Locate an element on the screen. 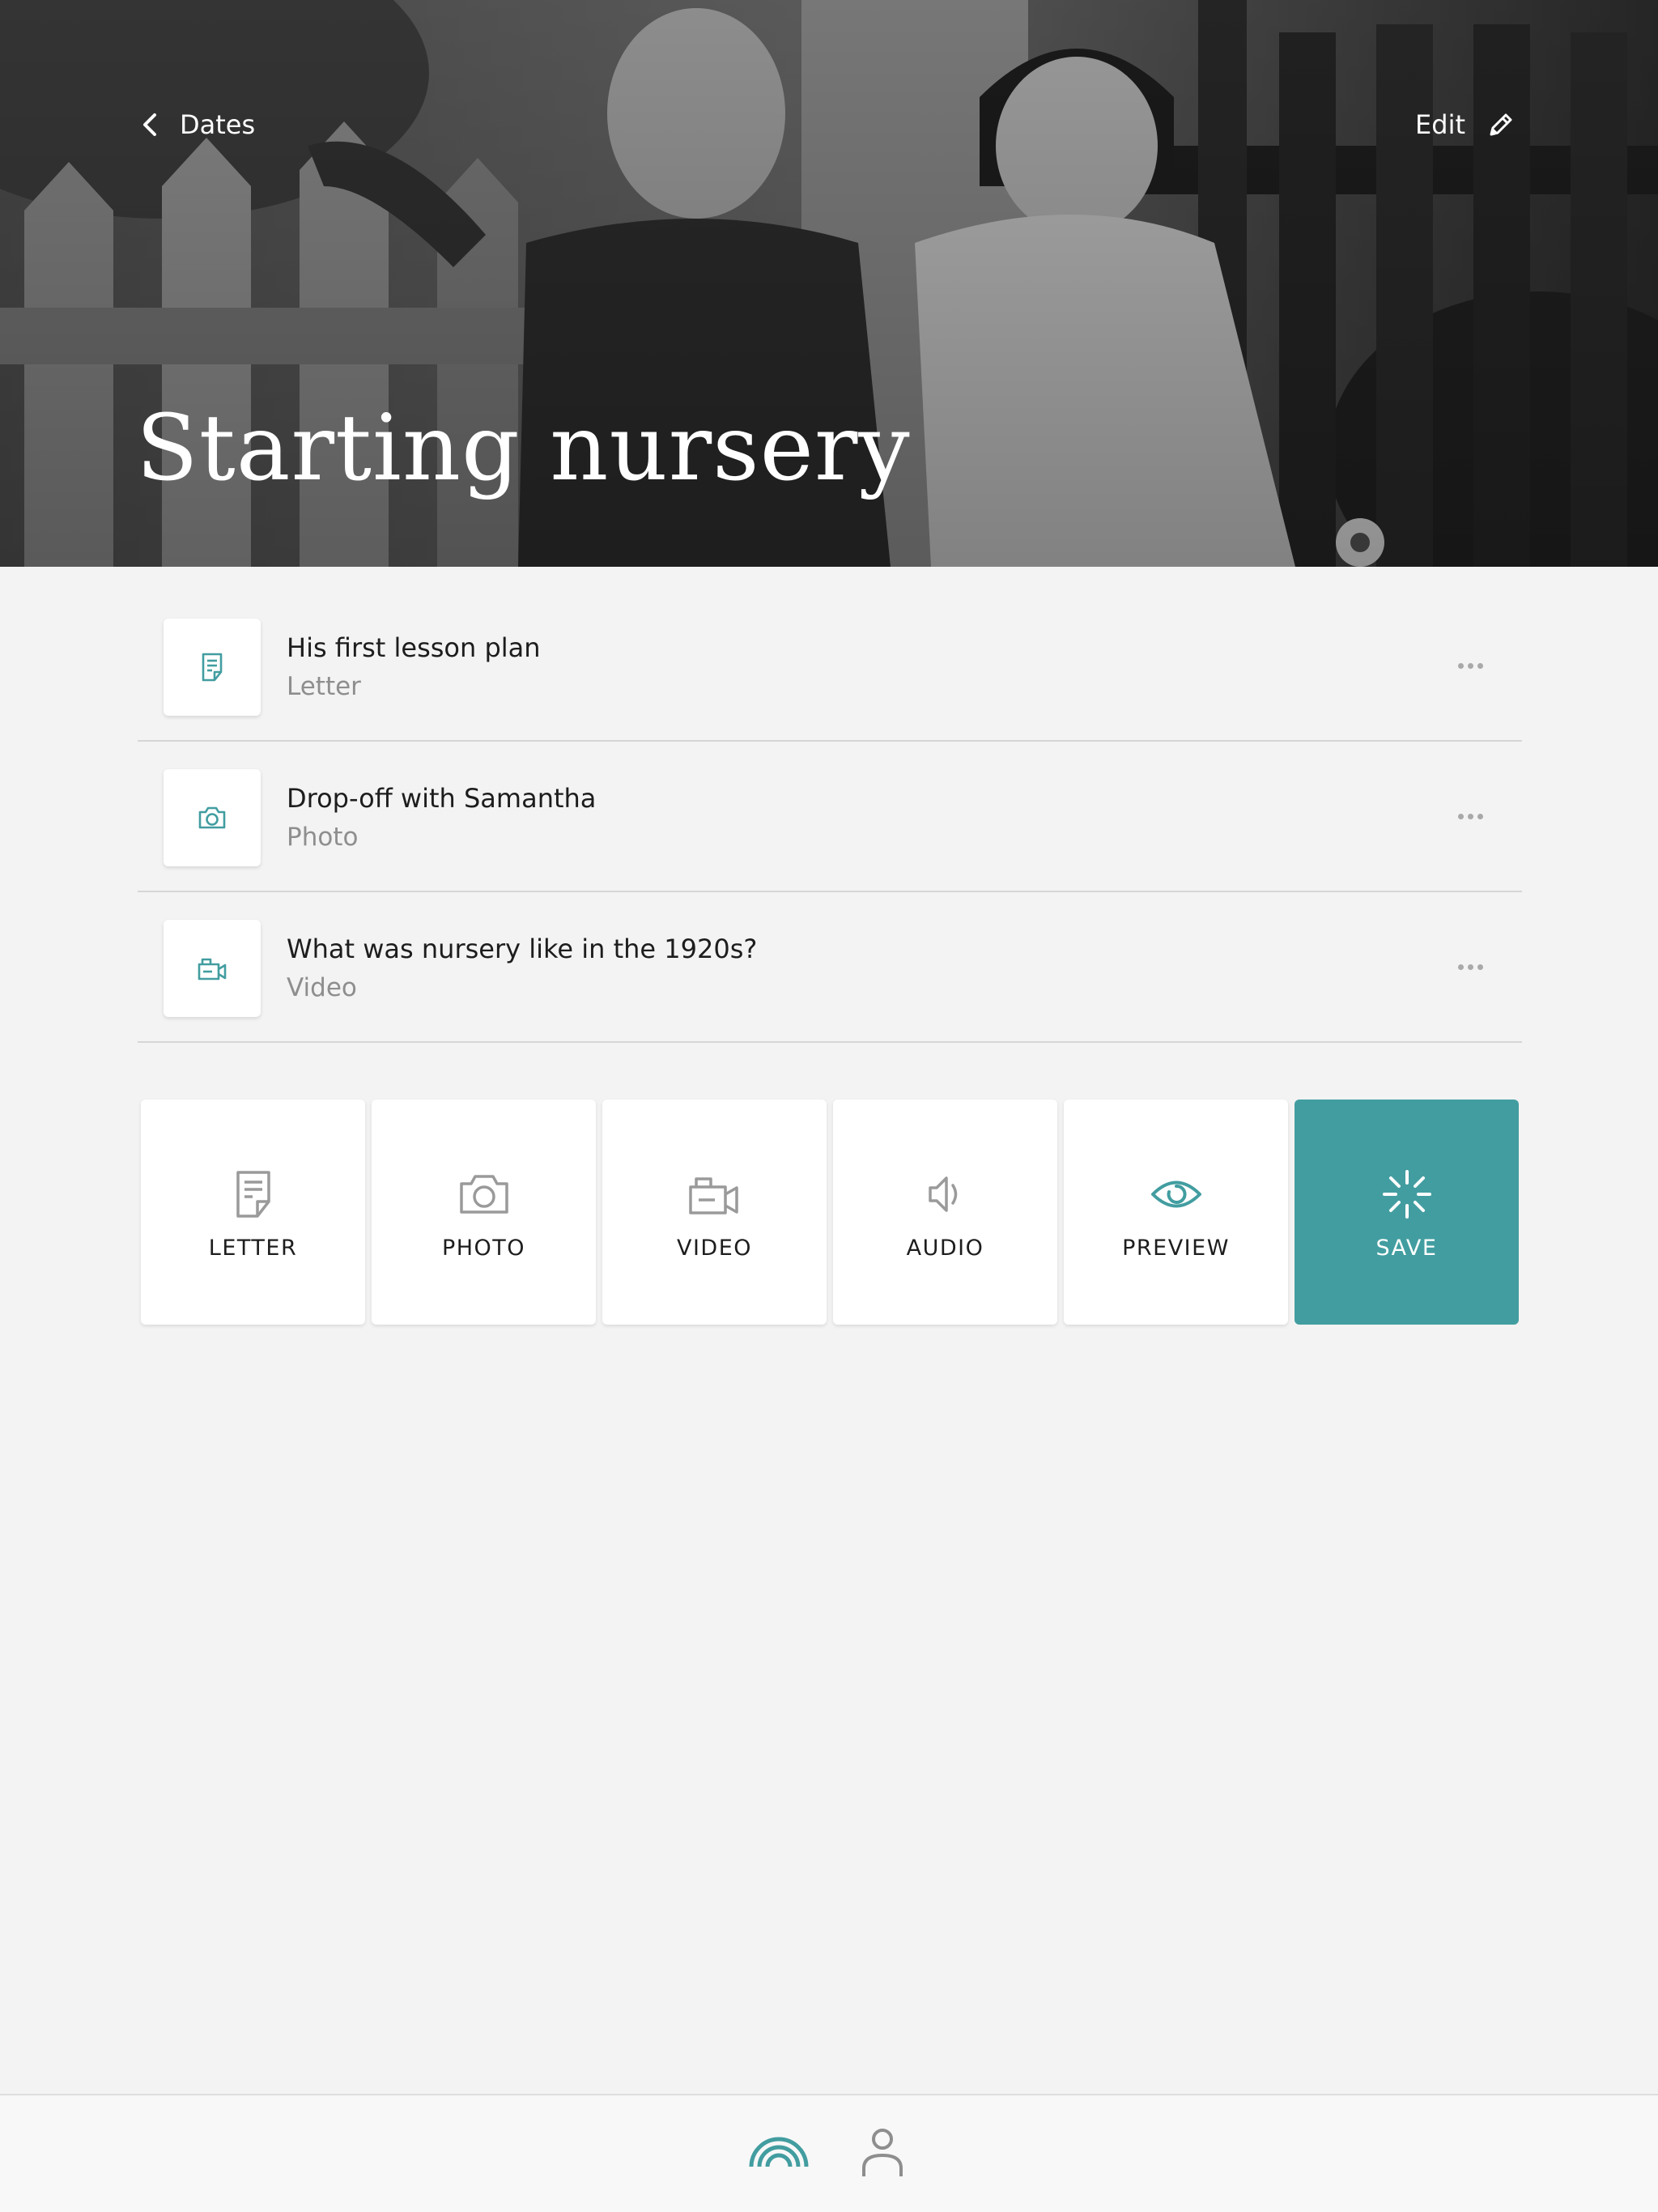 The image size is (1658, 2212). edit-button: Edit is located at coordinates (1465, 124).